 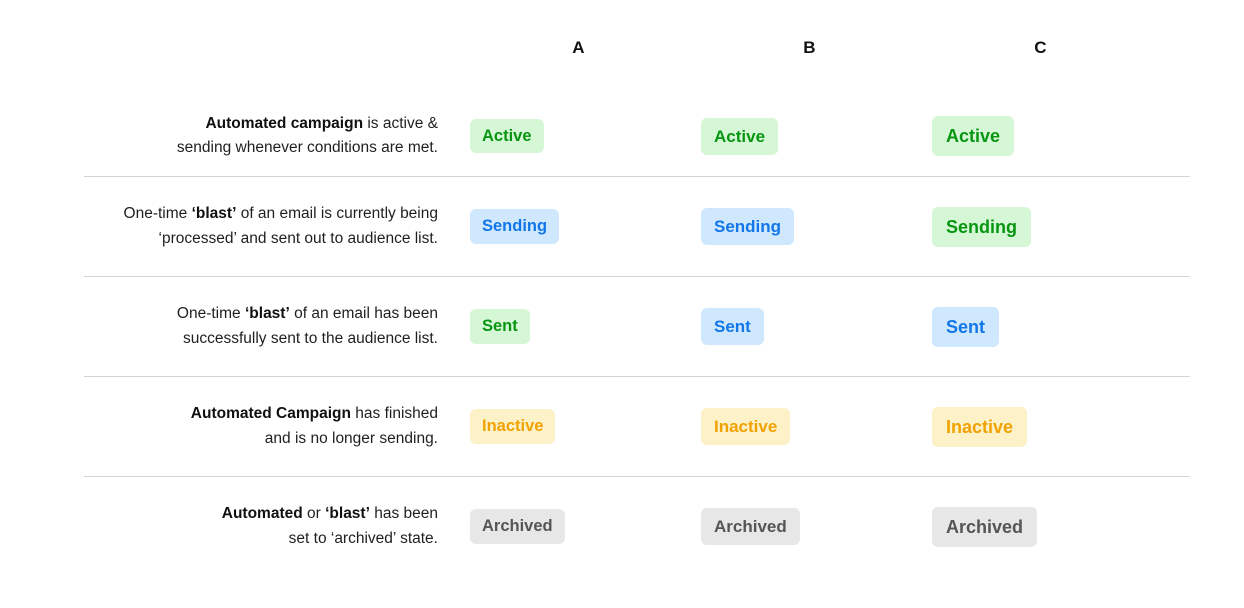 What do you see at coordinates (802, 526) in the screenshot?
I see `status-cell-b: Archived` at bounding box center [802, 526].